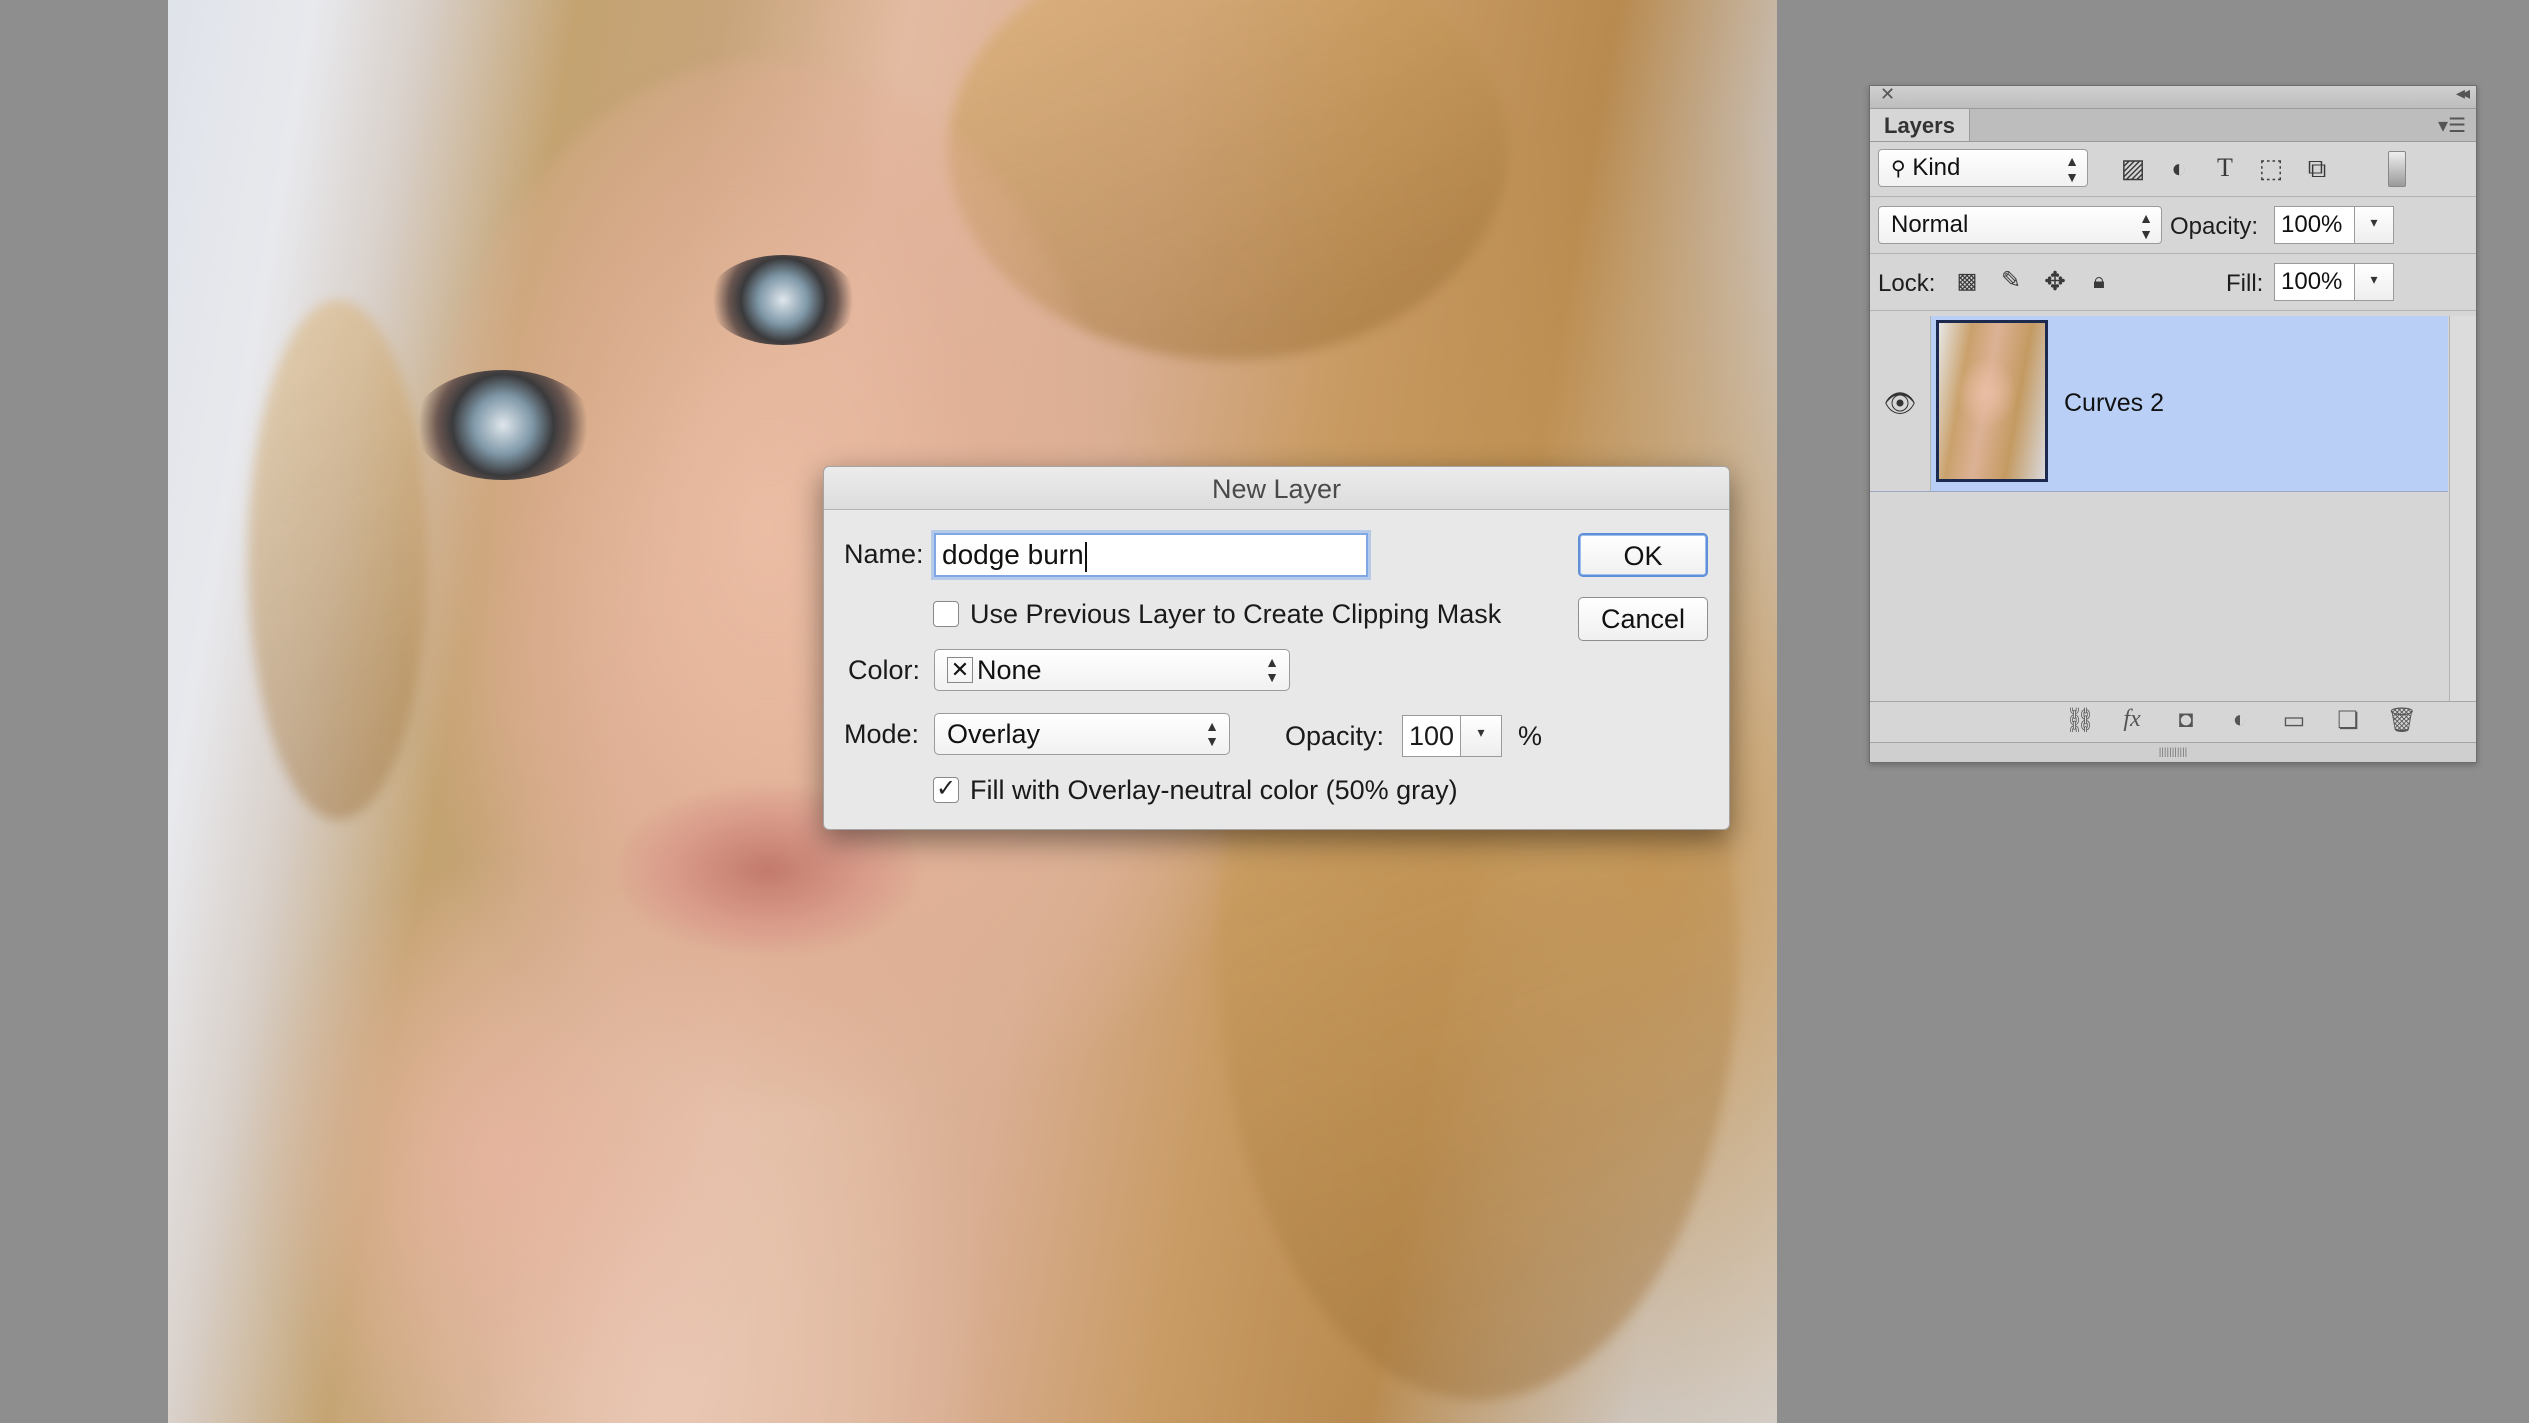 The image size is (2529, 1423). What do you see at coordinates (2114, 403) in the screenshot?
I see `layer-name: Curves 2` at bounding box center [2114, 403].